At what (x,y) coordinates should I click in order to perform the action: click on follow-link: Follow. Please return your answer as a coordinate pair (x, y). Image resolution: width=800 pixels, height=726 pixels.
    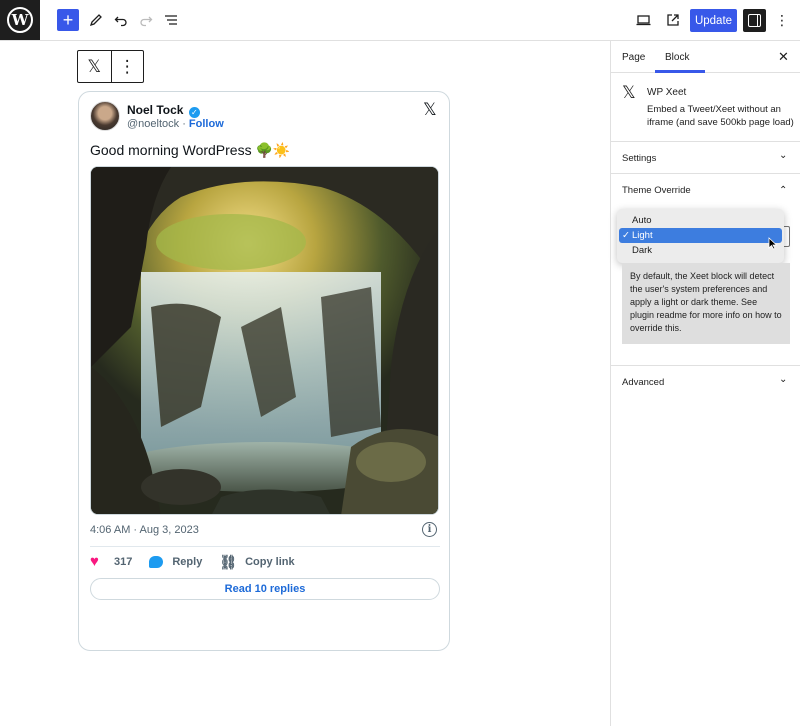
    Looking at the image, I should click on (206, 124).